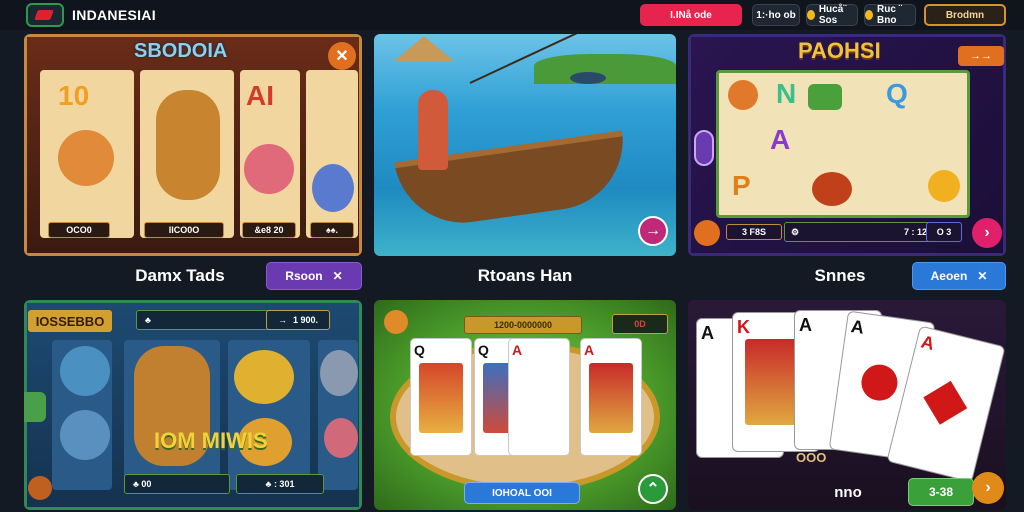  What do you see at coordinates (839, 50) in the screenshot?
I see `game-title: PAOHSI` at bounding box center [839, 50].